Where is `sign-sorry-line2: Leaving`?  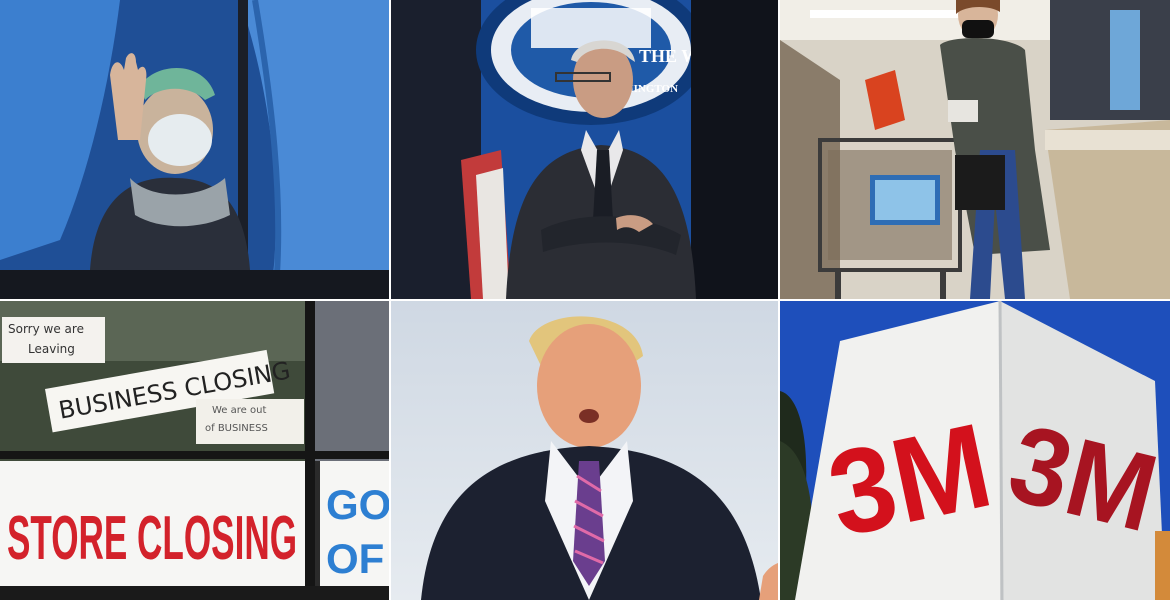 sign-sorry-line2: Leaving is located at coordinates (51, 349).